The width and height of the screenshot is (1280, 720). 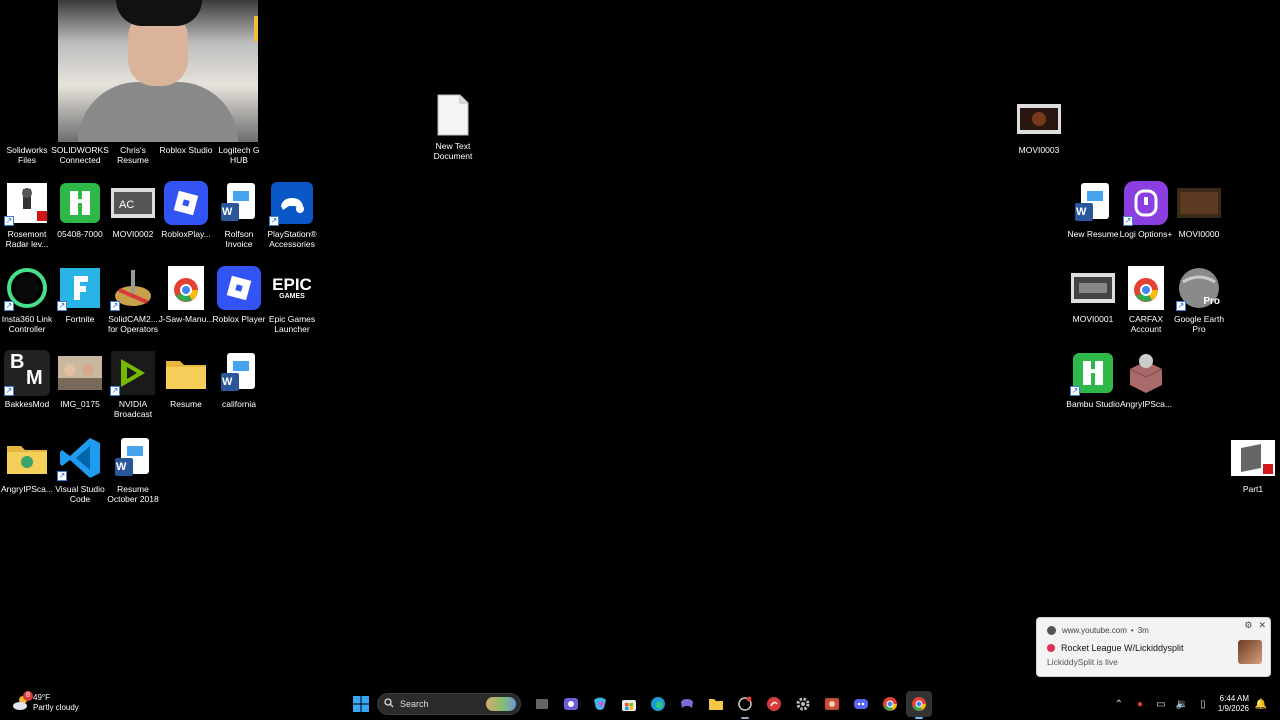 What do you see at coordinates (133, 373) in the screenshot?
I see `nvidia-broadcast-icon: ↗` at bounding box center [133, 373].